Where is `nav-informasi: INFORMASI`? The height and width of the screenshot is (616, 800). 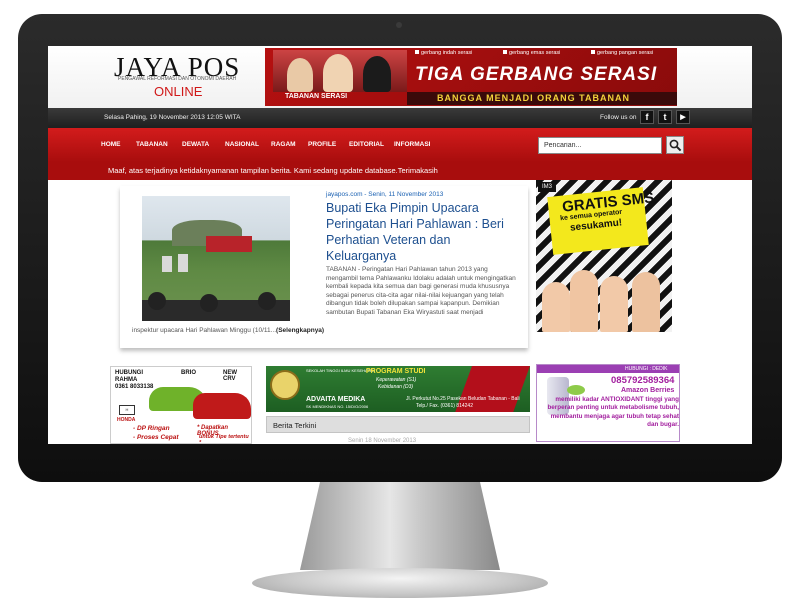
nav-informasi: INFORMASI is located at coordinates (412, 144).